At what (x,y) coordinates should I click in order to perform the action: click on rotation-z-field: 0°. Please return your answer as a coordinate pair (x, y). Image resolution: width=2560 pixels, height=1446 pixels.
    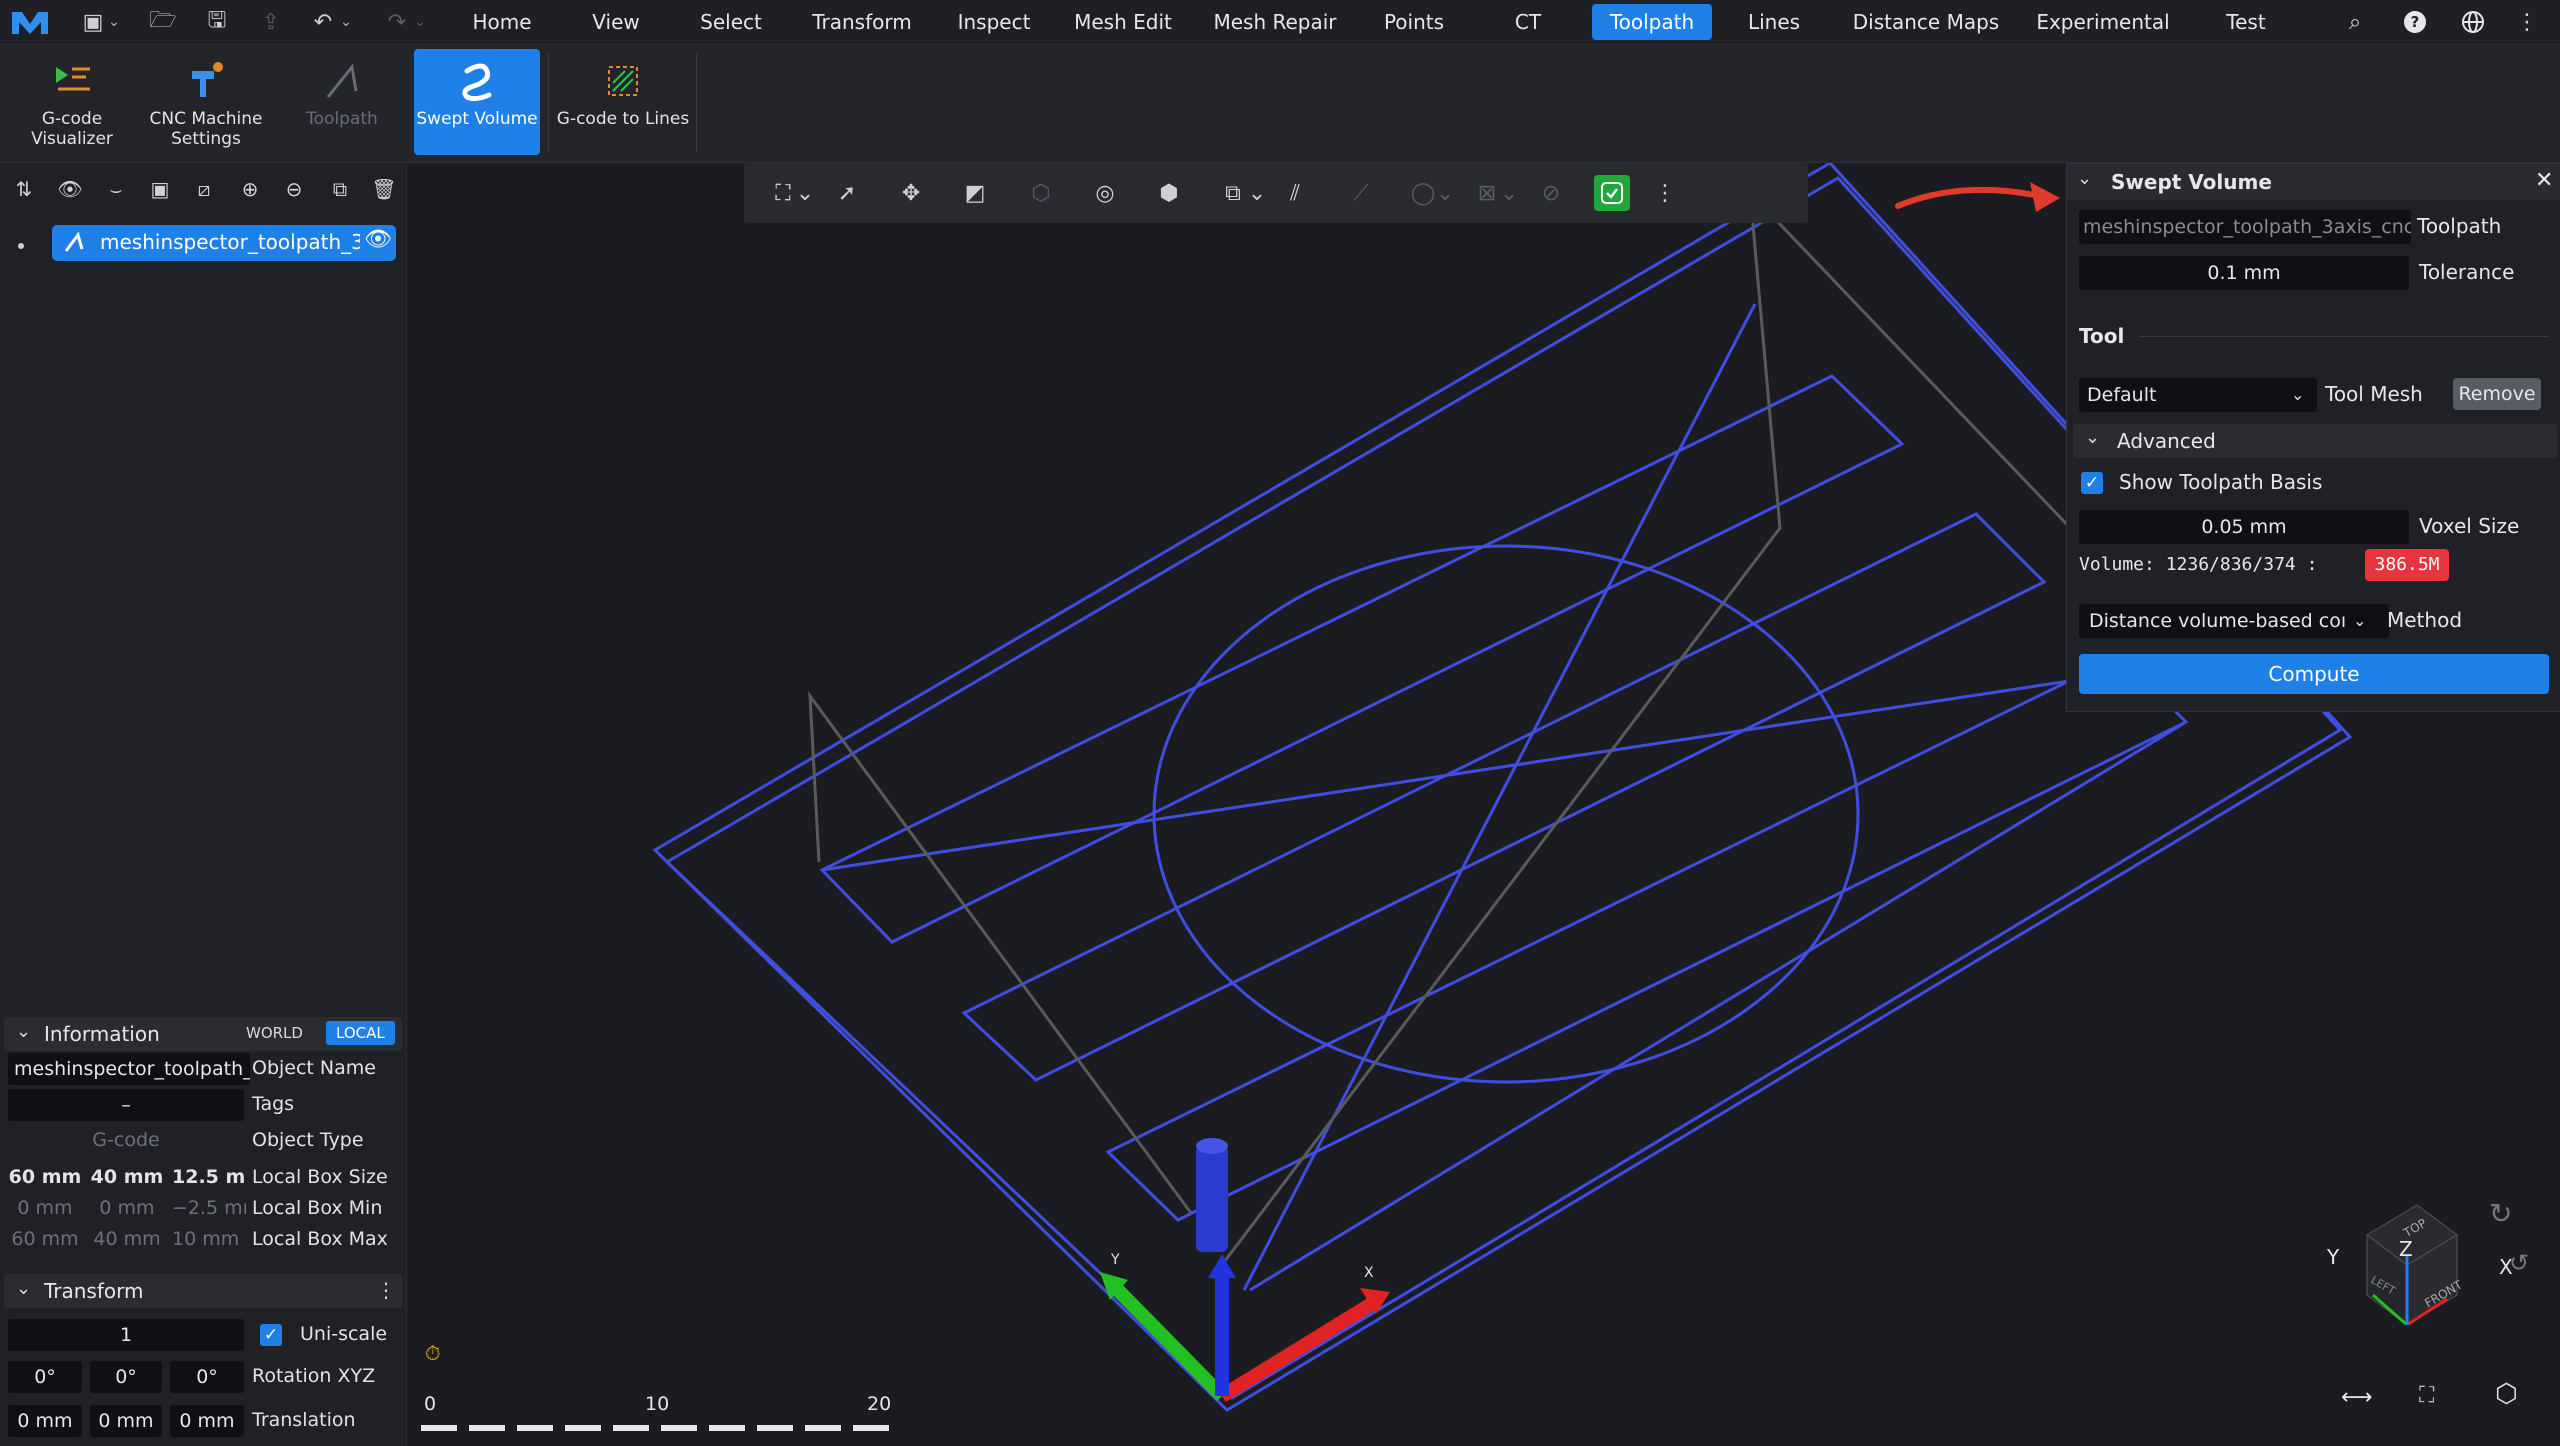
    Looking at the image, I should click on (207, 1377).